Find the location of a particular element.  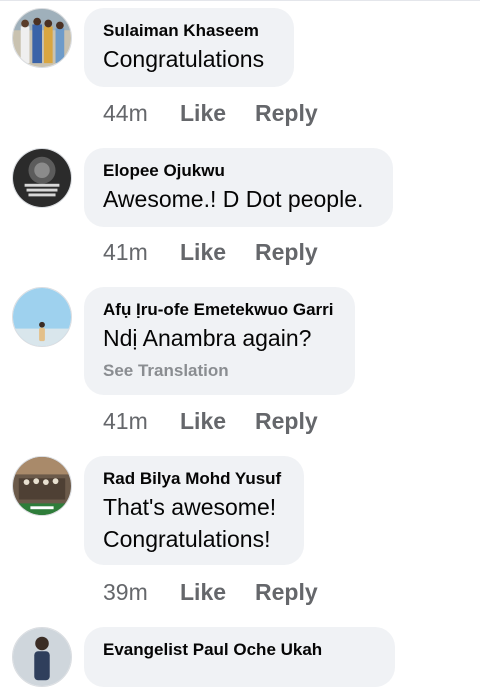

comment-author: Evangelist Paul Oche Ukah is located at coordinates (239, 650).